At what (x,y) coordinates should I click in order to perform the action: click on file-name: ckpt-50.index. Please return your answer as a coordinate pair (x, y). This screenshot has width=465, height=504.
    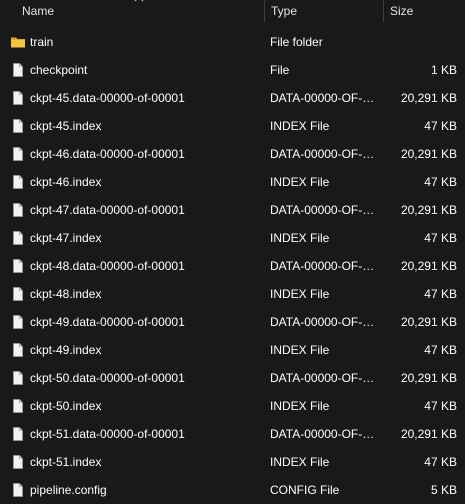
    Looking at the image, I should click on (66, 406).